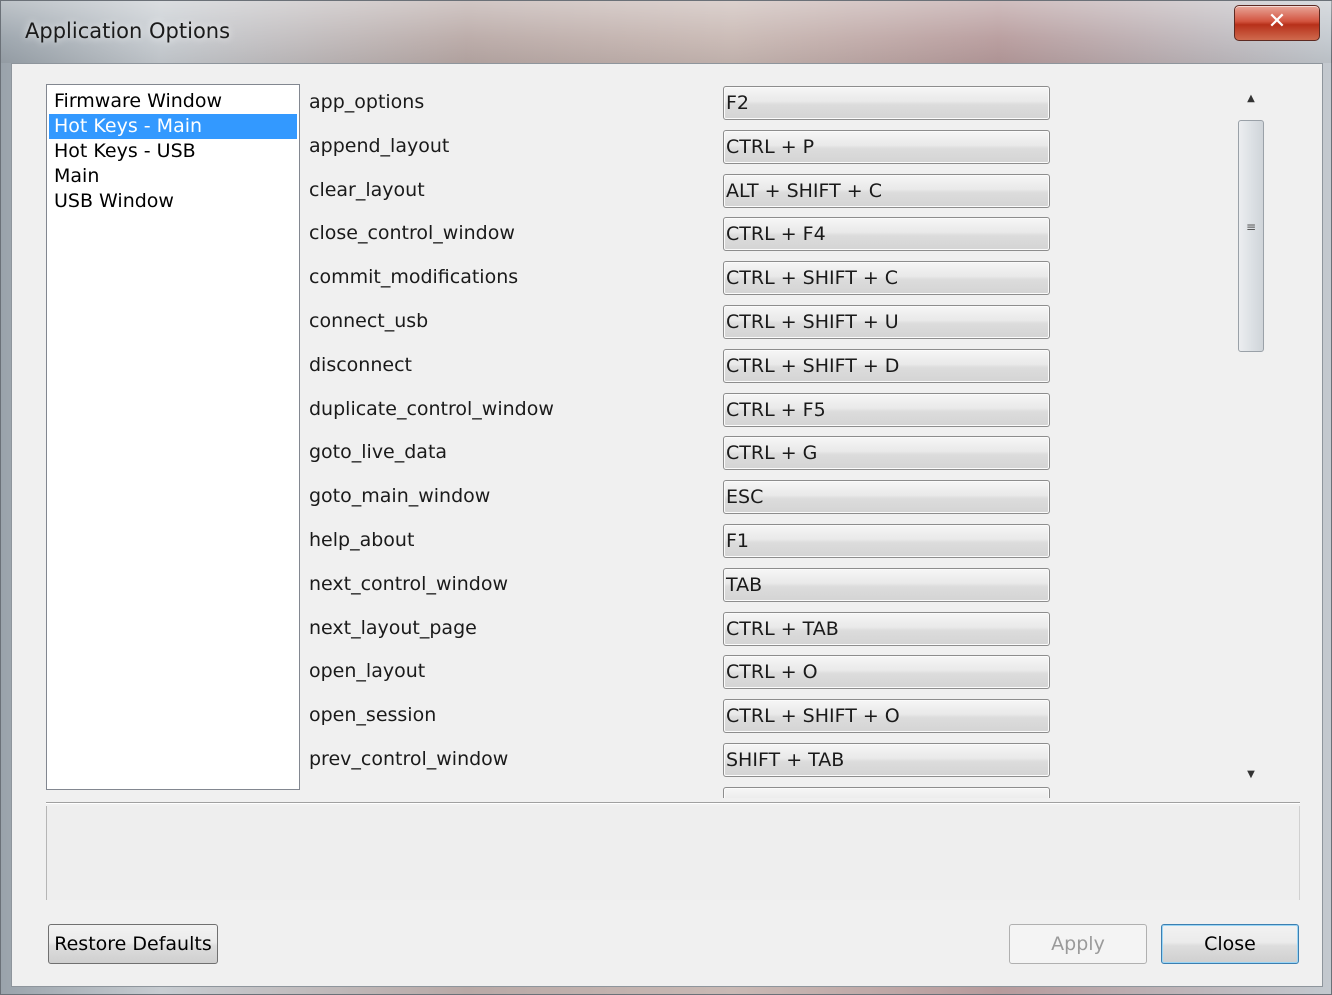 This screenshot has height=995, width=1332. I want to click on hotkey-row: open_layout CTRL + O, so click(562, 677).